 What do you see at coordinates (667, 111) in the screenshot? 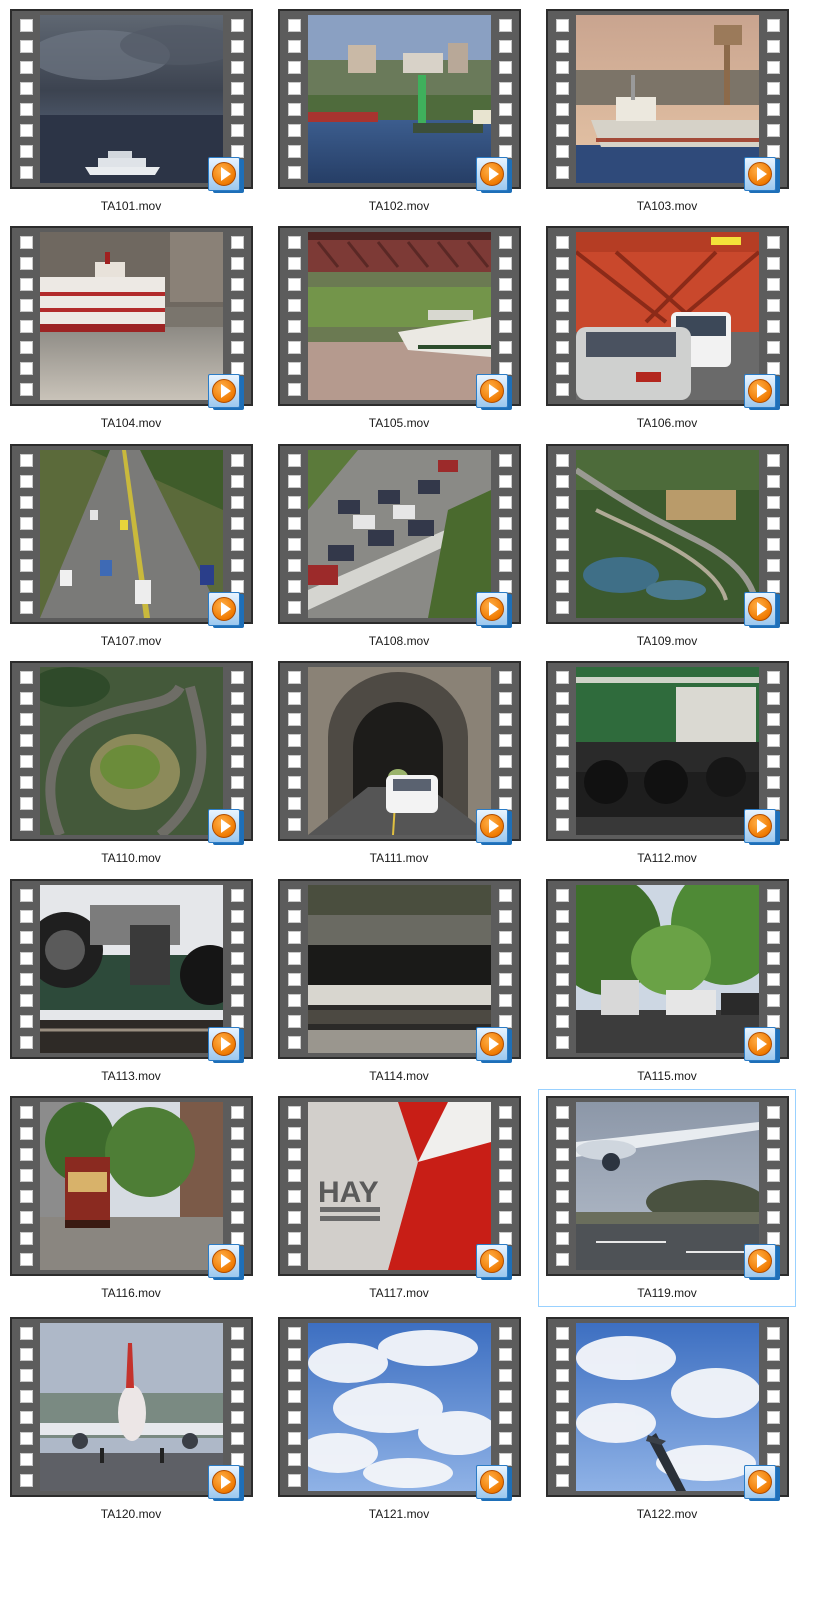
I see `file-tile: TA103.mov` at bounding box center [667, 111].